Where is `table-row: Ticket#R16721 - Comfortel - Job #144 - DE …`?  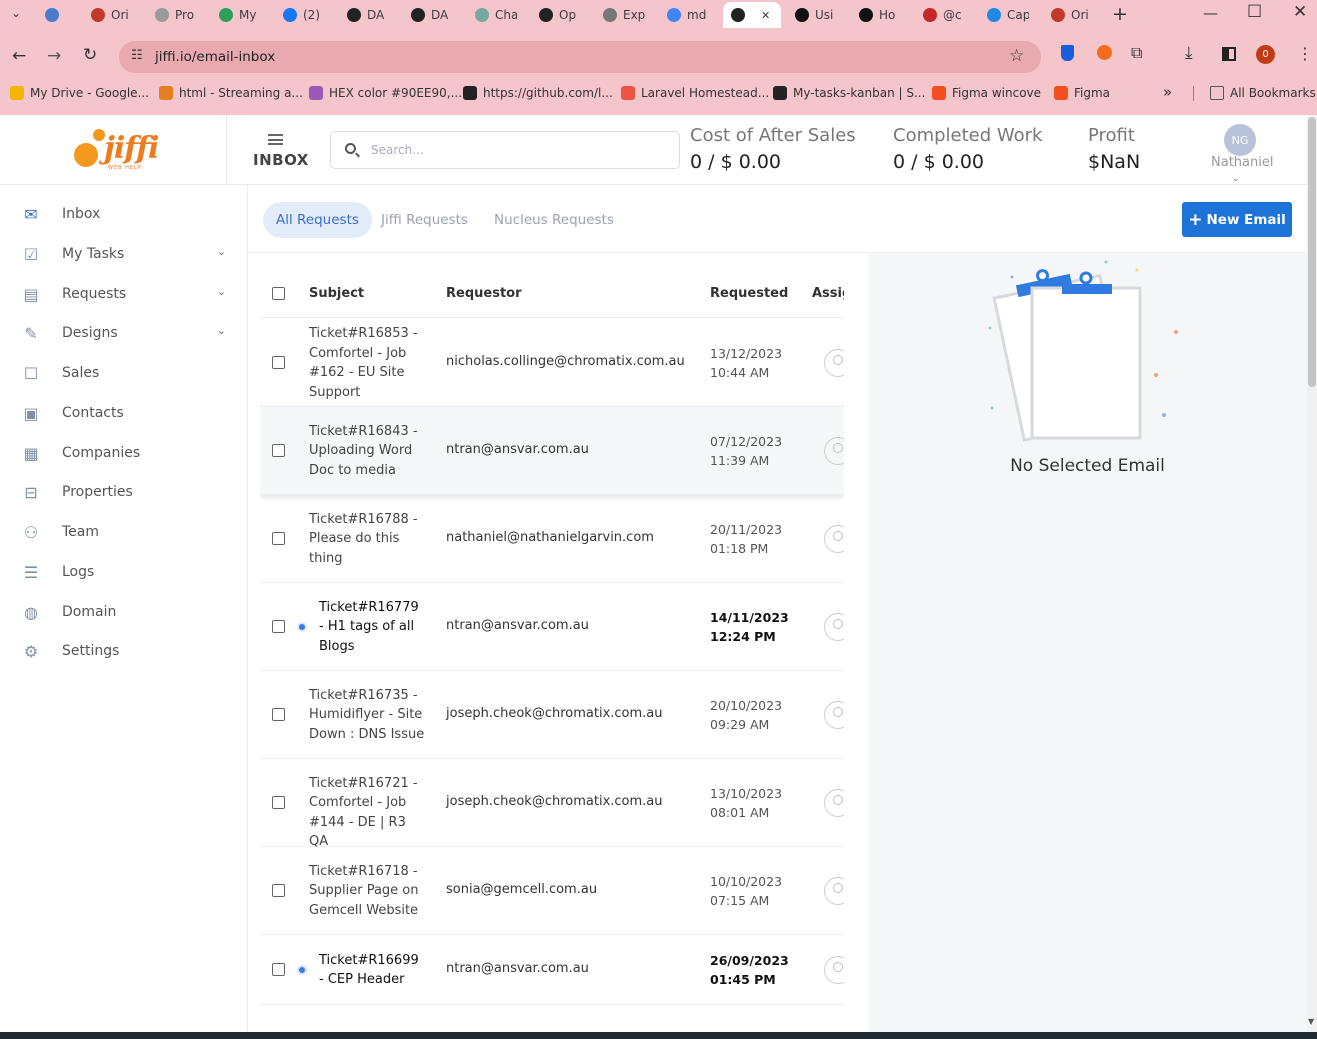
table-row: Ticket#R16721 - Comfortel - Job #144 - DE … is located at coordinates (552, 804).